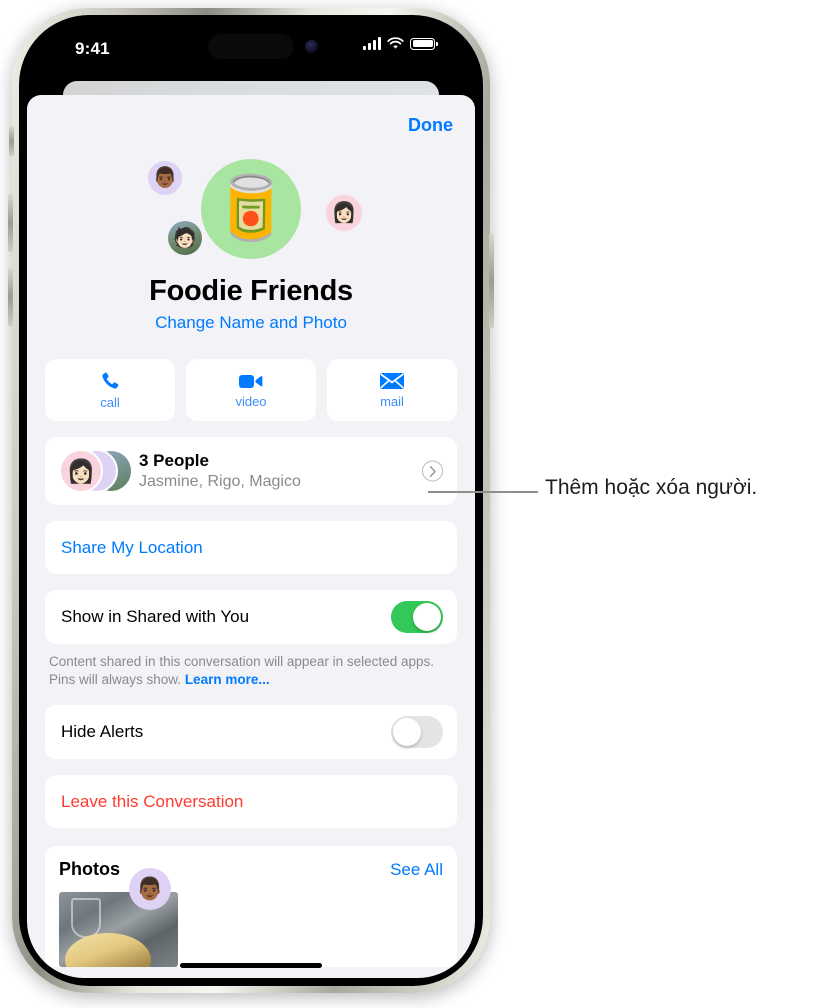  I want to click on leave-conversation-card: Leave this Conversation, so click(251, 802).